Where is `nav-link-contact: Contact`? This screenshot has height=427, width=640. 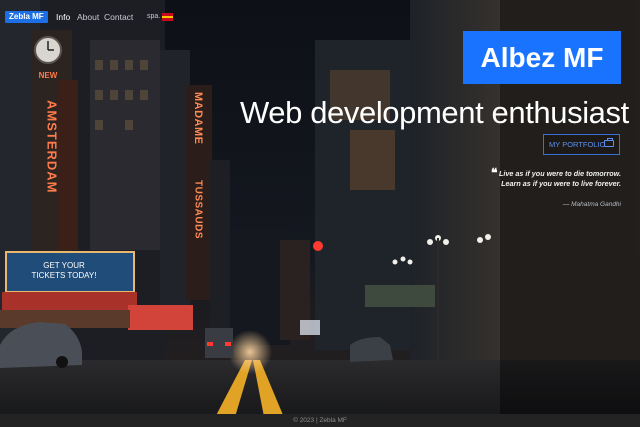 nav-link-contact: Contact is located at coordinates (118, 17).